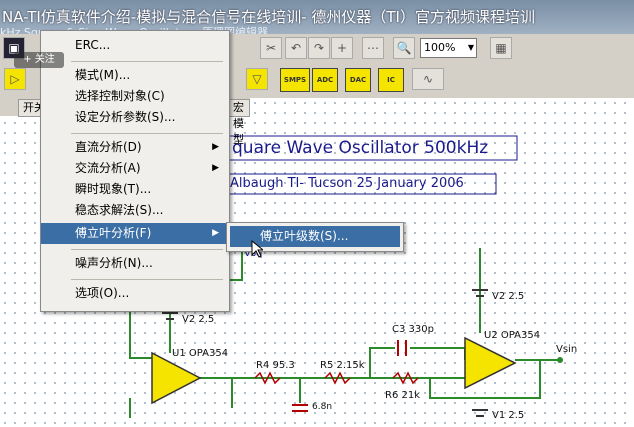 Image resolution: width=634 pixels, height=427 pixels. Describe the element at coordinates (490, 363) in the screenshot. I see `opamp-u2` at that location.